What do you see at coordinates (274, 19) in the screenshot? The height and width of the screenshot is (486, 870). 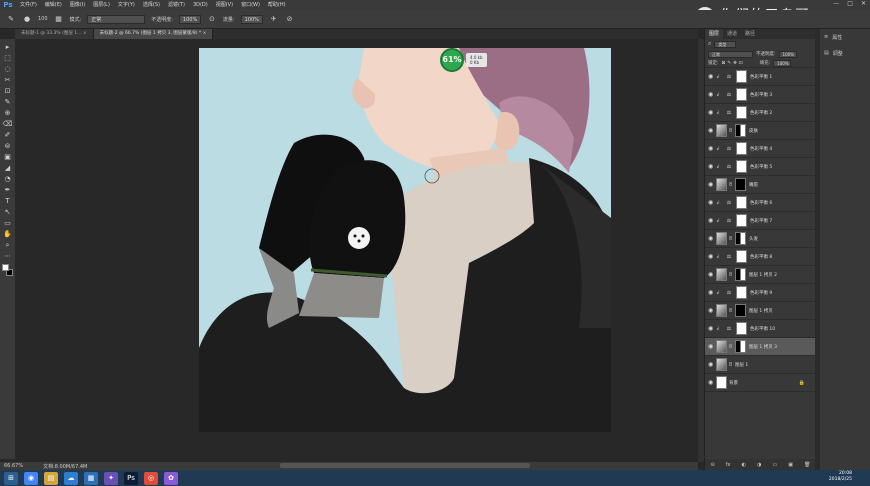 I see `airbrush-icon: ✈` at bounding box center [274, 19].